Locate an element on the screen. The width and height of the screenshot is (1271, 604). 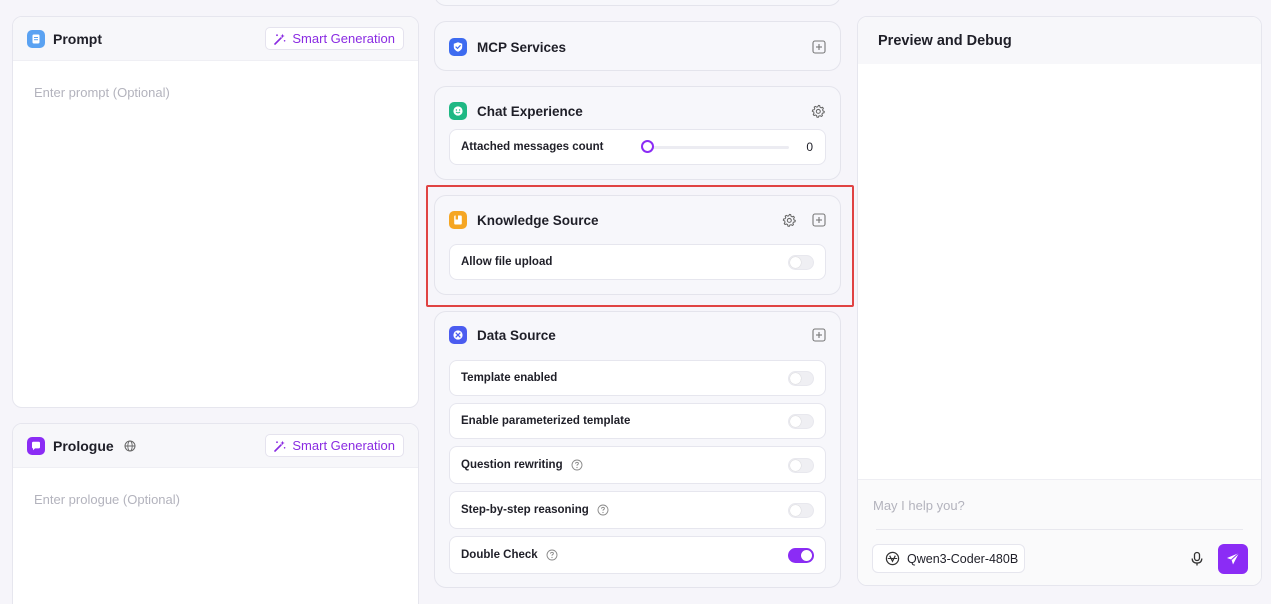
model-name: Qwen3-Coder-480B is located at coordinates (963, 558).